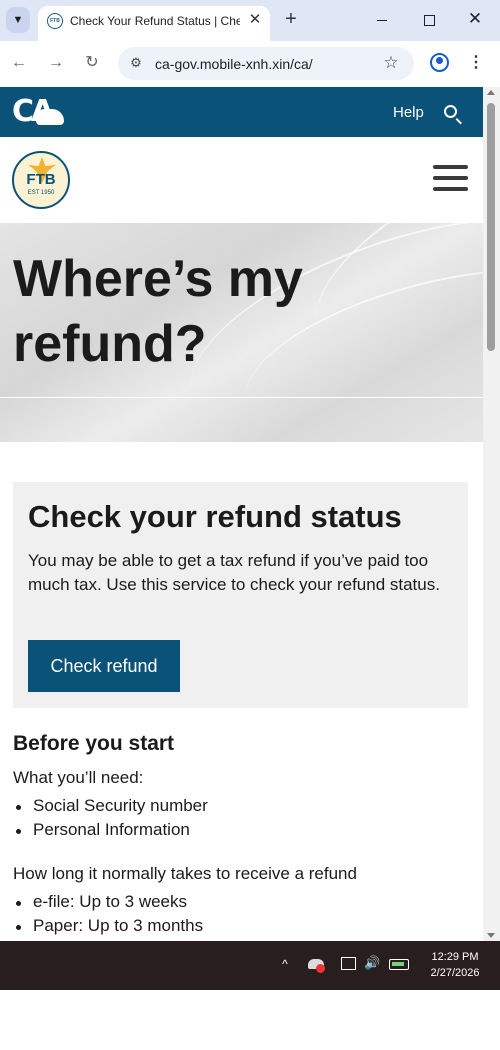 This screenshot has height=1050, width=500. What do you see at coordinates (476, 63) in the screenshot?
I see `browser-menu-icon: ⋮` at bounding box center [476, 63].